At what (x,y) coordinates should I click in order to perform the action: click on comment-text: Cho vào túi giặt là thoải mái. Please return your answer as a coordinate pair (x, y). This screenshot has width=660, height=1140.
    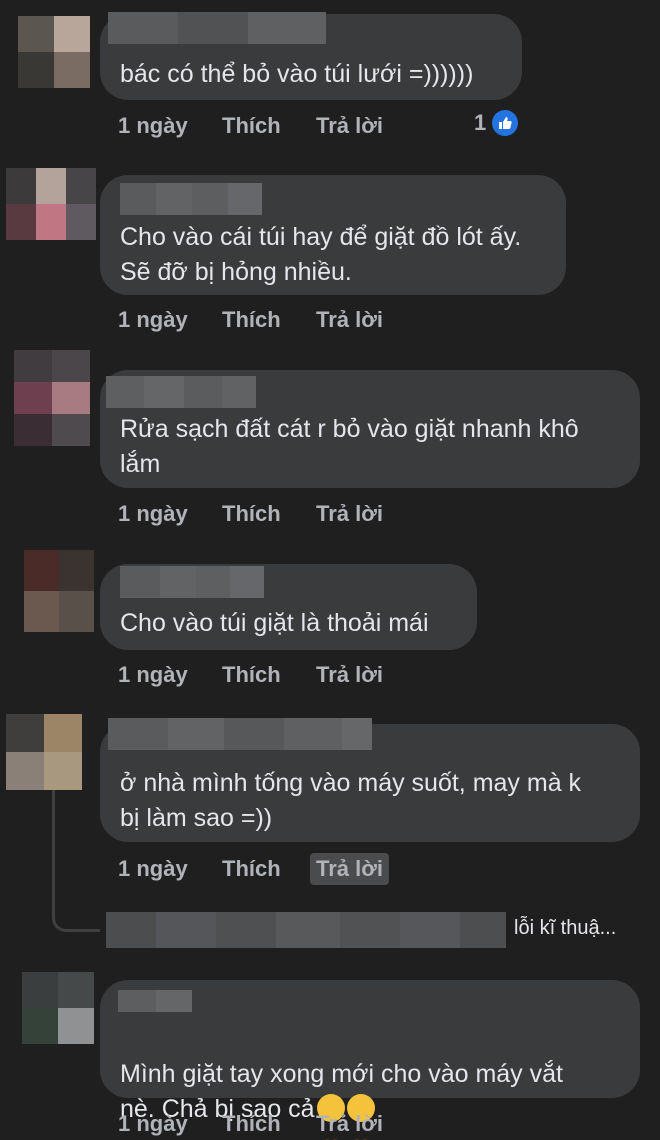
    Looking at the image, I should click on (274, 623).